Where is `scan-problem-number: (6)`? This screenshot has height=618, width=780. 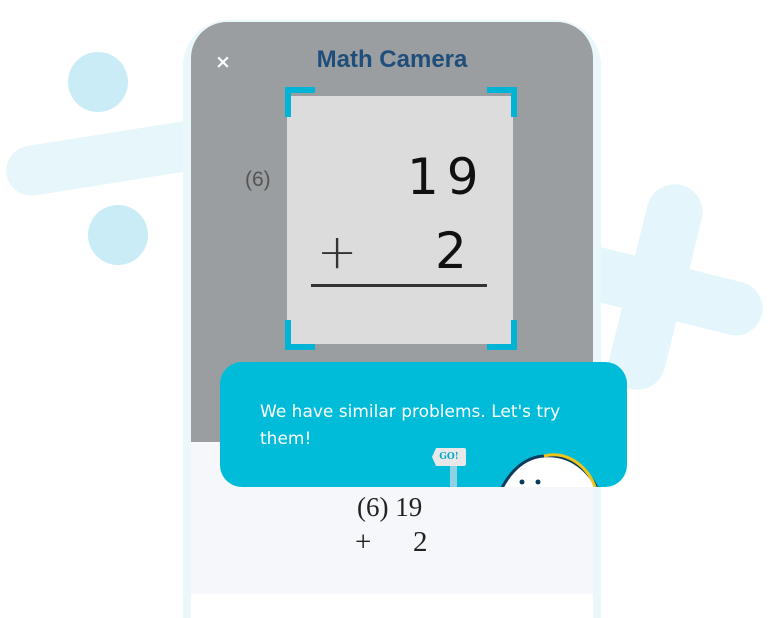
scan-problem-number: (6) is located at coordinates (258, 179).